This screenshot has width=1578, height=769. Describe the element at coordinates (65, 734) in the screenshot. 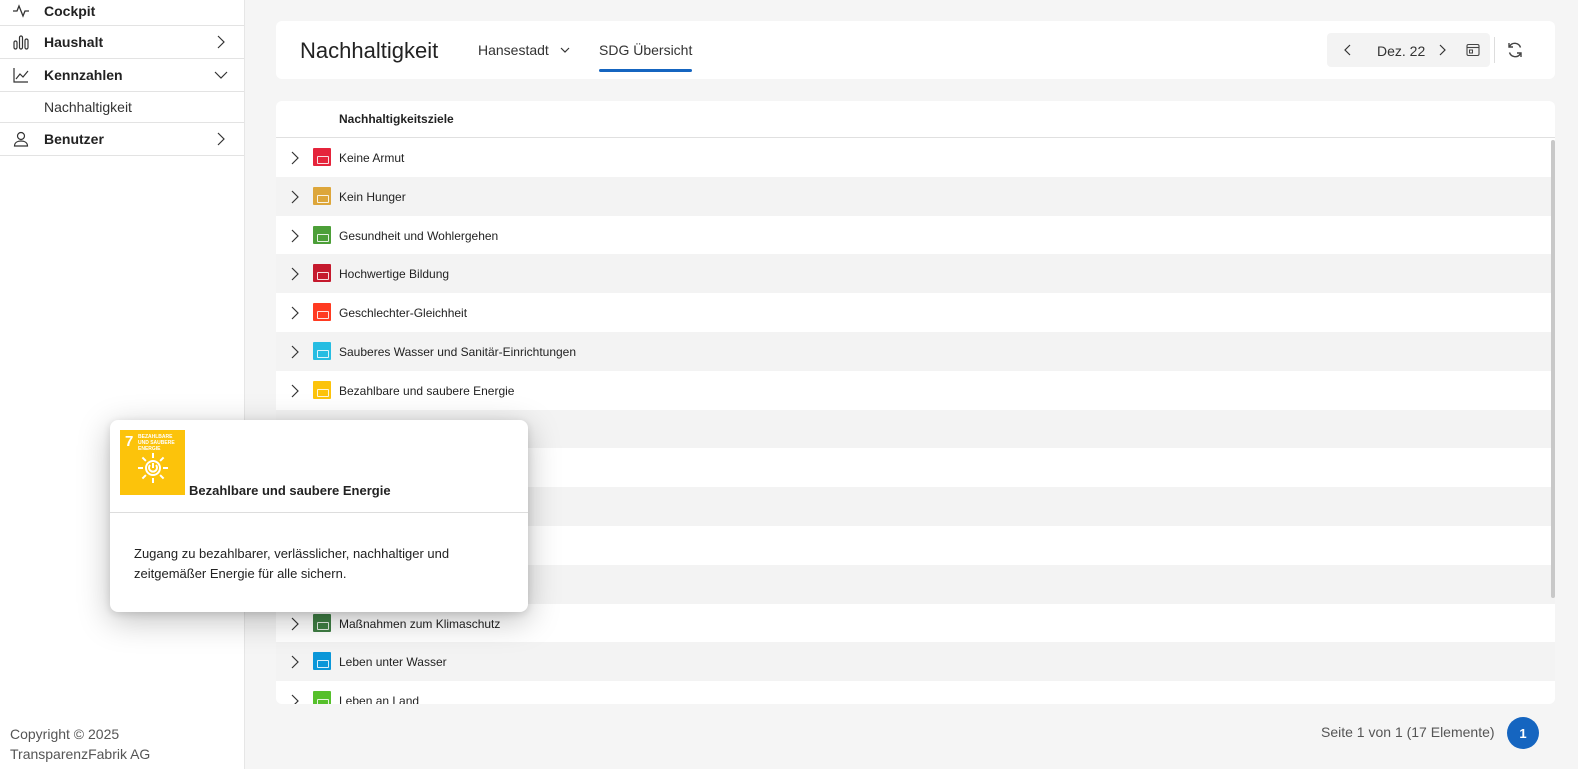

I see `copyright-line: Copyright © 2025` at that location.